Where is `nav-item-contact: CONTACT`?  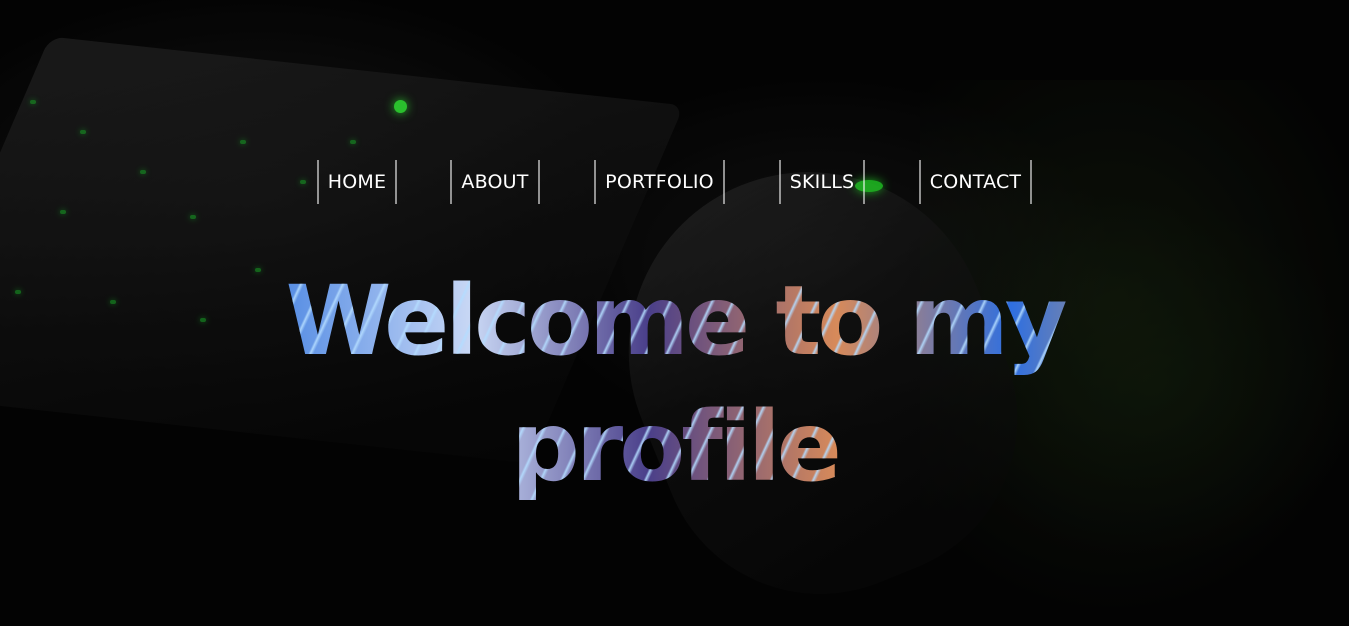
nav-item-contact: CONTACT is located at coordinates (975, 182).